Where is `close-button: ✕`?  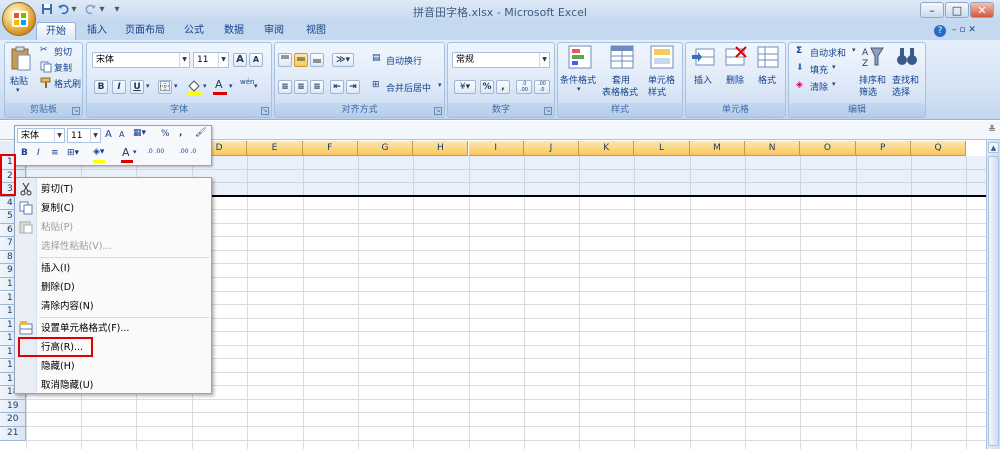 close-button: ✕ is located at coordinates (982, 10).